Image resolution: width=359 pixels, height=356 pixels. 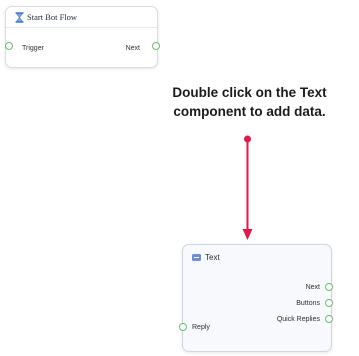 What do you see at coordinates (257, 298) in the screenshot?
I see `text-component-node: Text Next Buttons Quick Replies Reply` at bounding box center [257, 298].